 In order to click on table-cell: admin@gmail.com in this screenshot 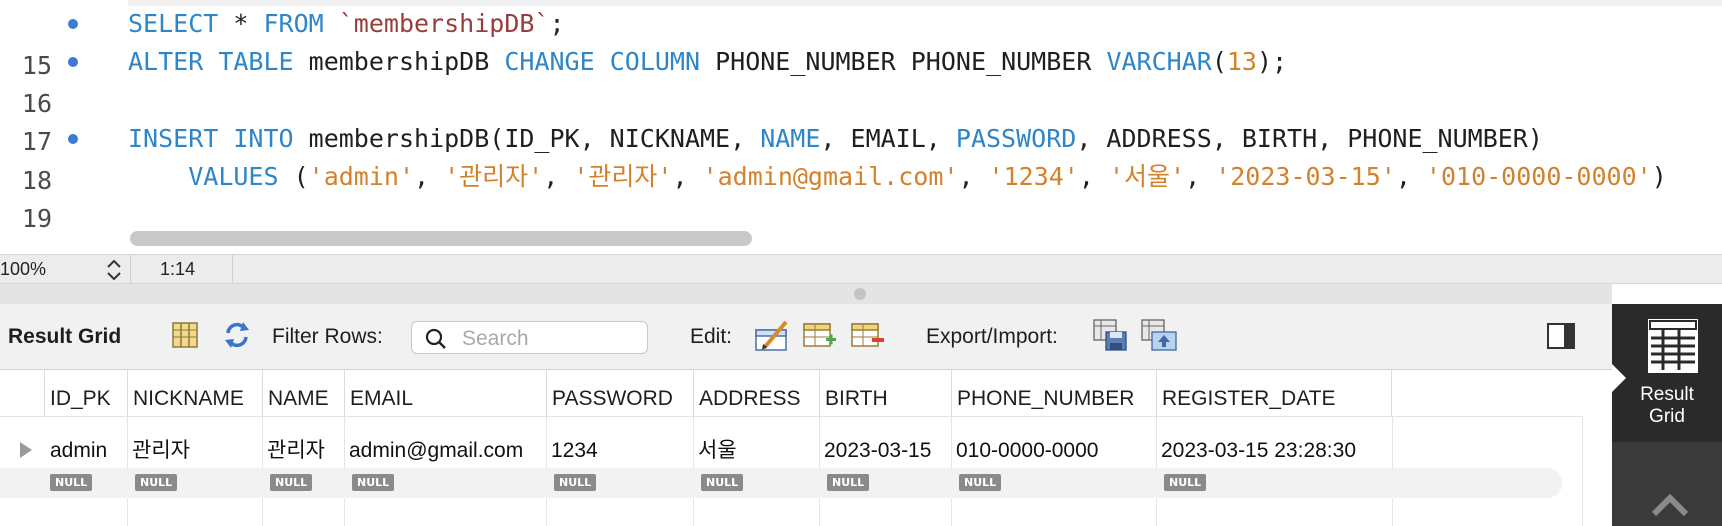, I will do `click(436, 451)`.